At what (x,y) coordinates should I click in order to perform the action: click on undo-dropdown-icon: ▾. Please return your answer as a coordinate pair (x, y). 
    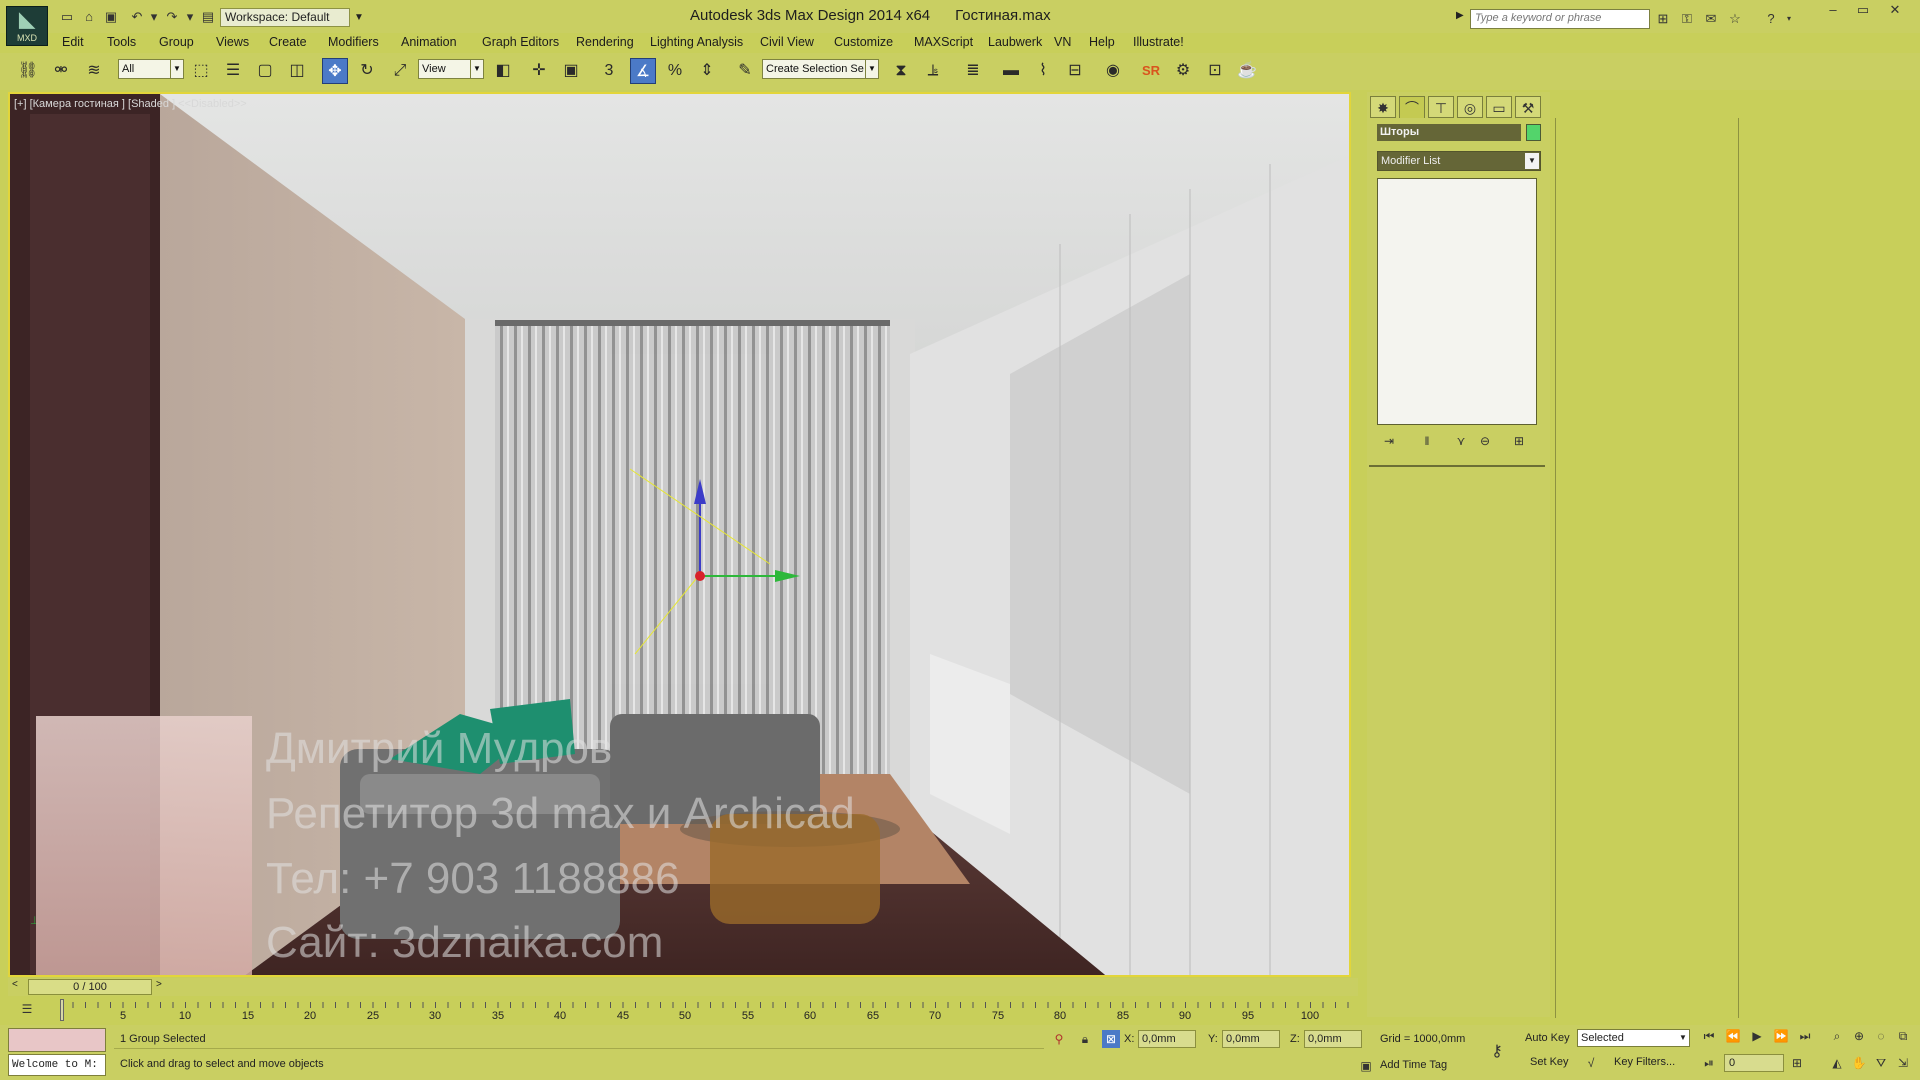
    Looking at the image, I should click on (154, 17).